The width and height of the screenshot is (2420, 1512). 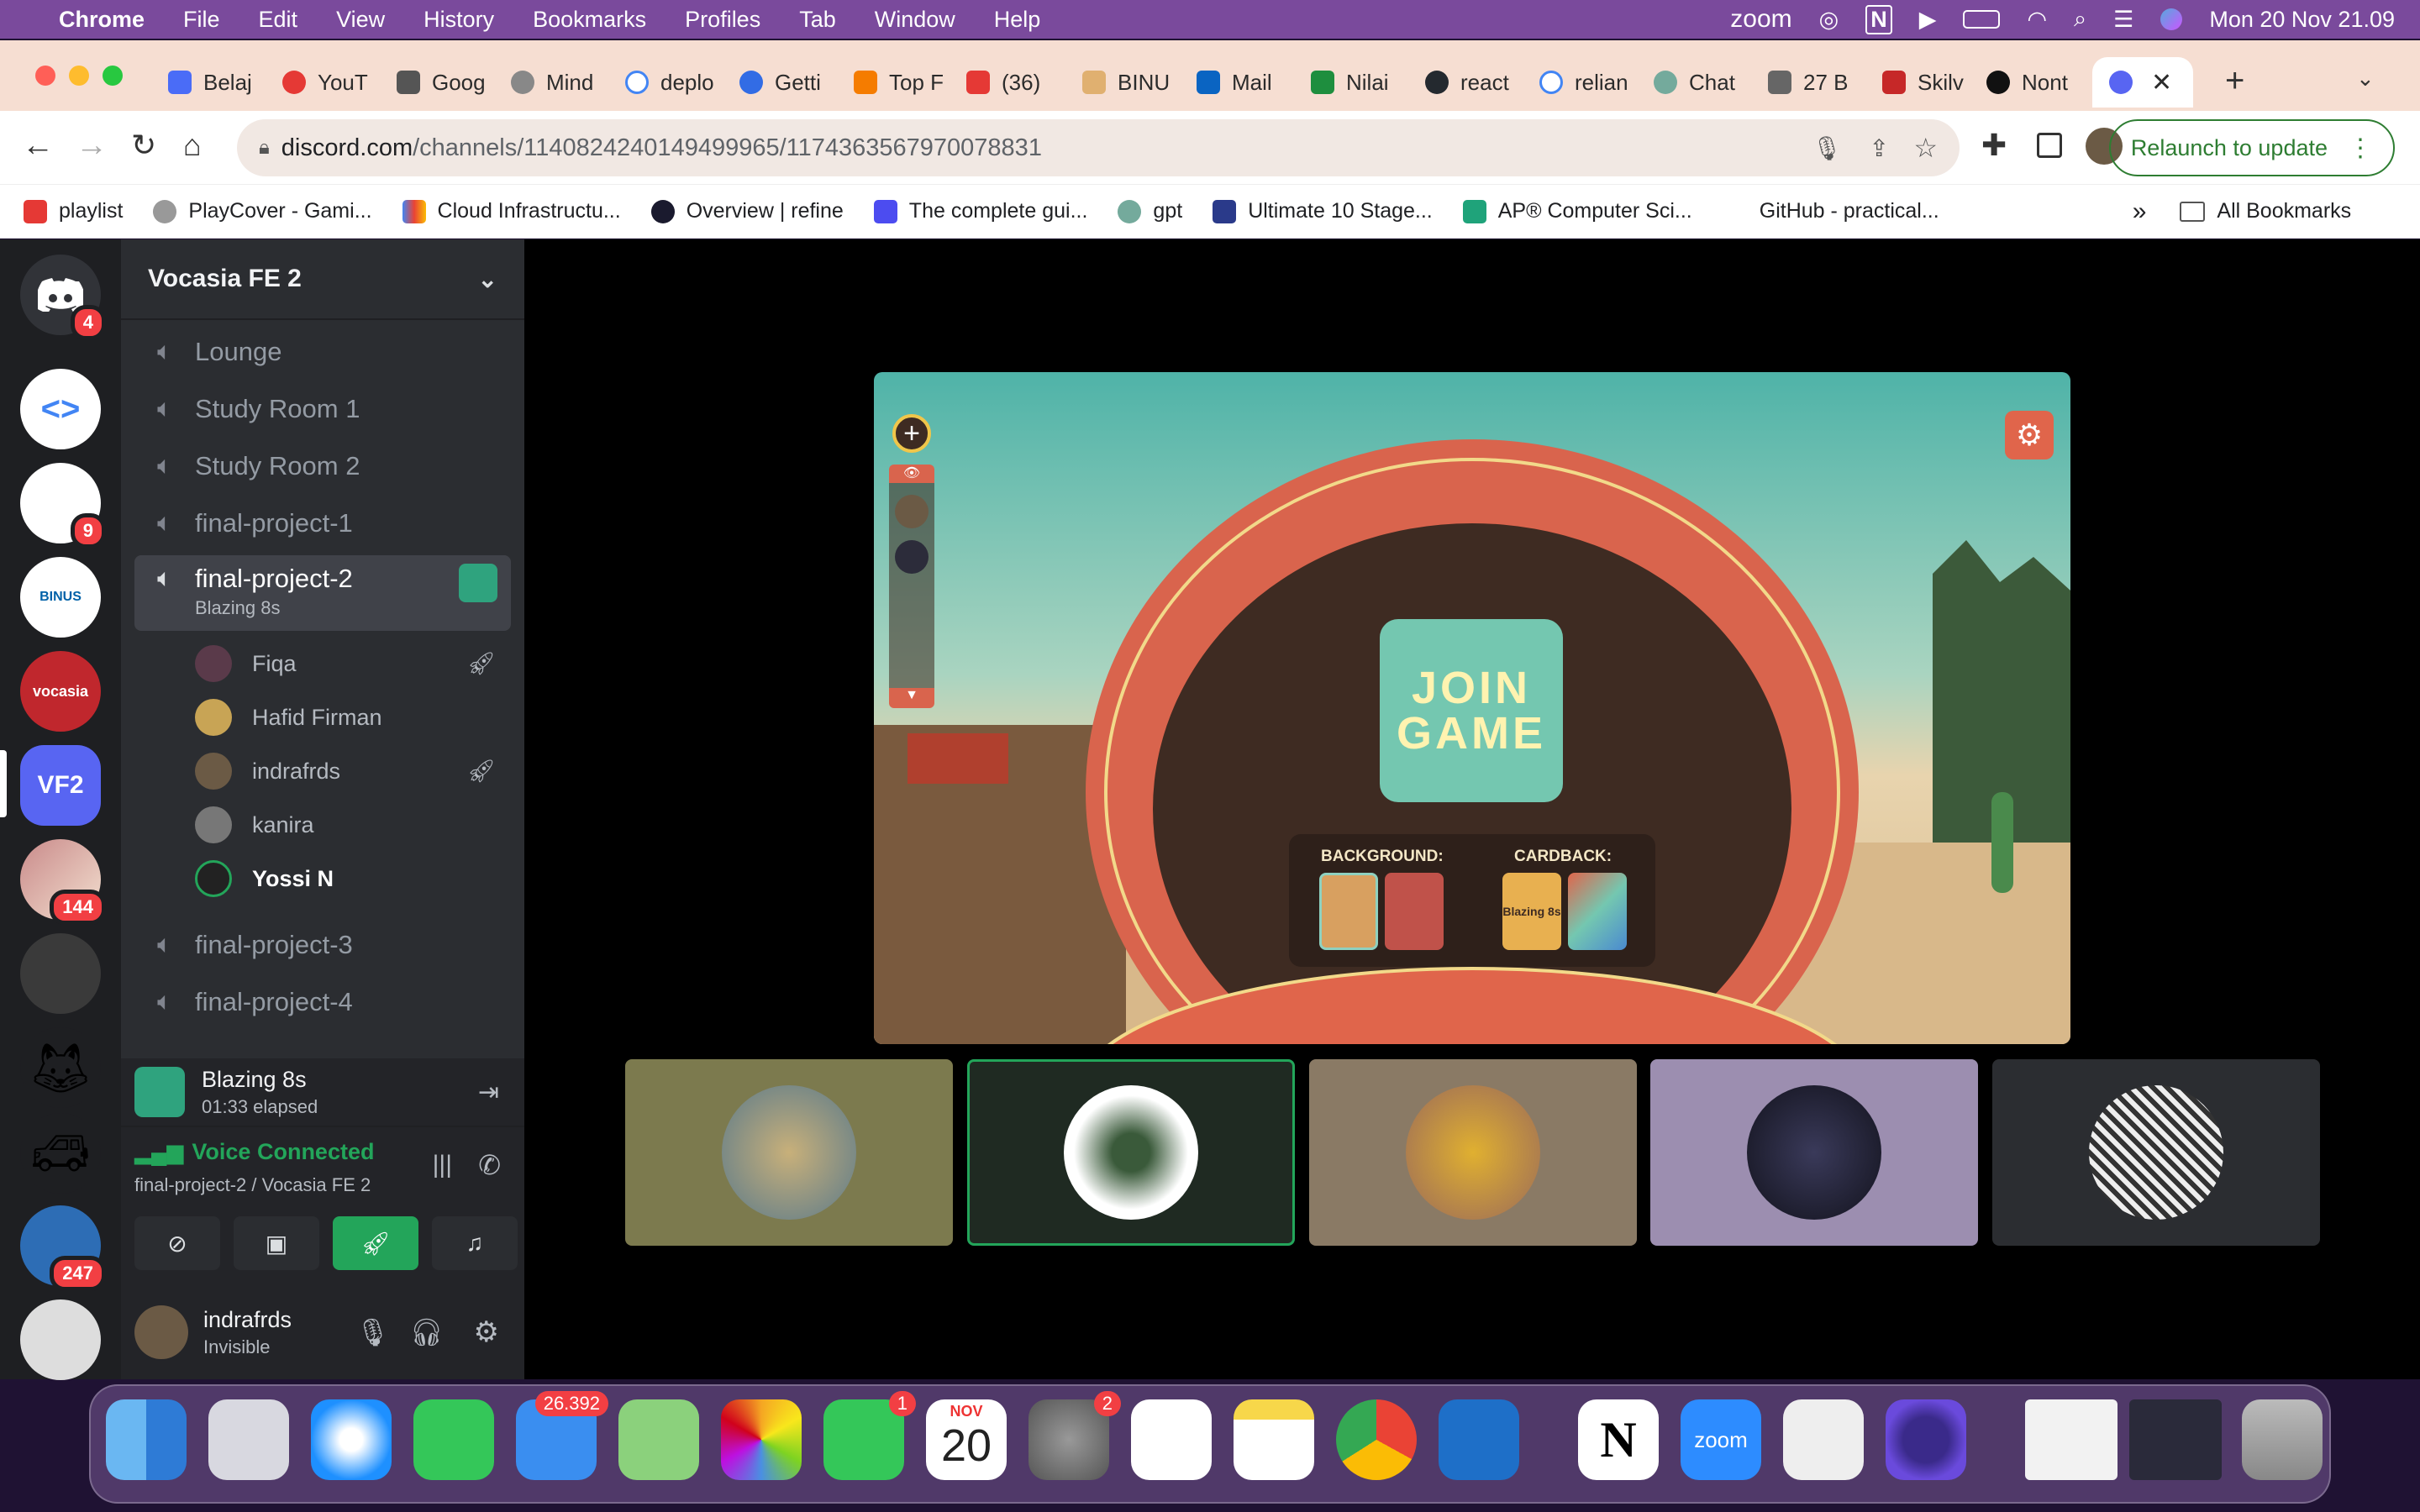 I want to click on browser-tab: Nilai, so click(x=1357, y=82).